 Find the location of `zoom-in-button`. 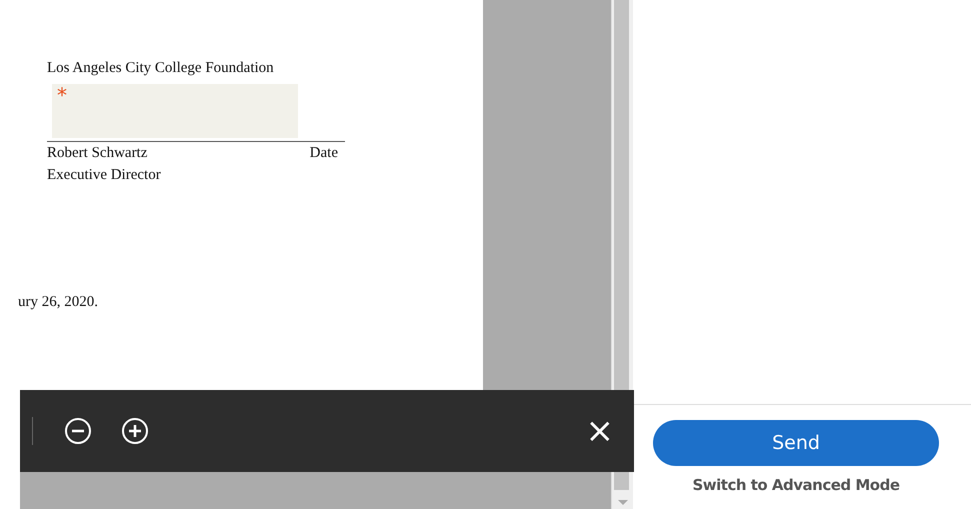

zoom-in-button is located at coordinates (135, 431).